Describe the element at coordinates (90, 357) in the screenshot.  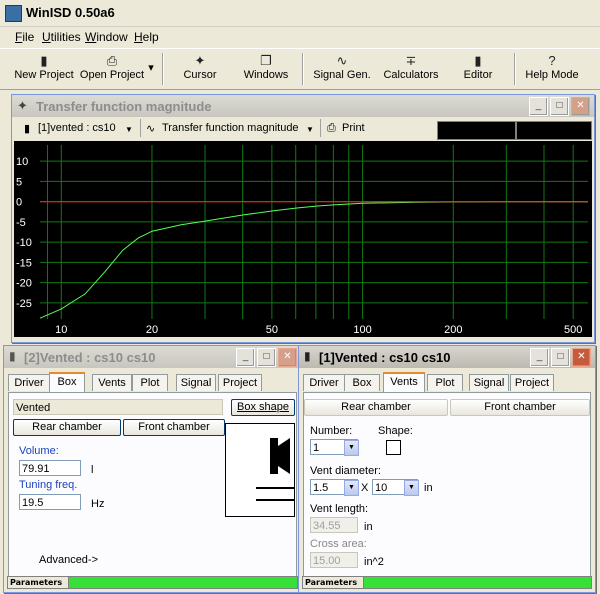
I see `vented2-title: [2]Vented : cs10 cs10` at that location.